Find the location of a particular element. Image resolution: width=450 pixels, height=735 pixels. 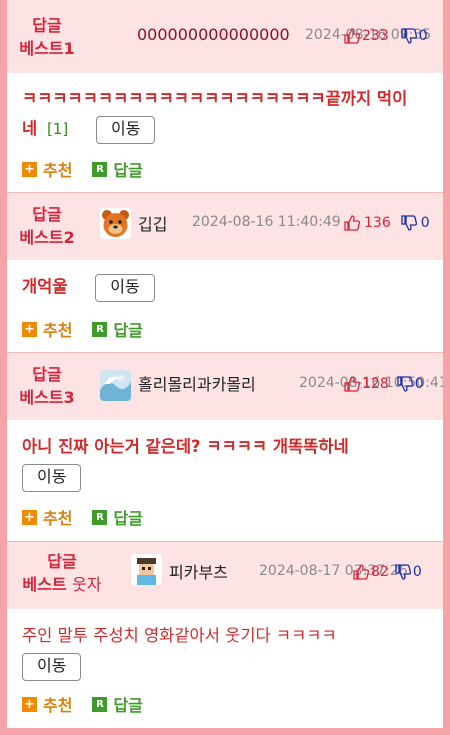

comment-header: 답글 베스트 웃자 피카부츠 2024-08-17 03:37:26 82 0 is located at coordinates (225, 575).